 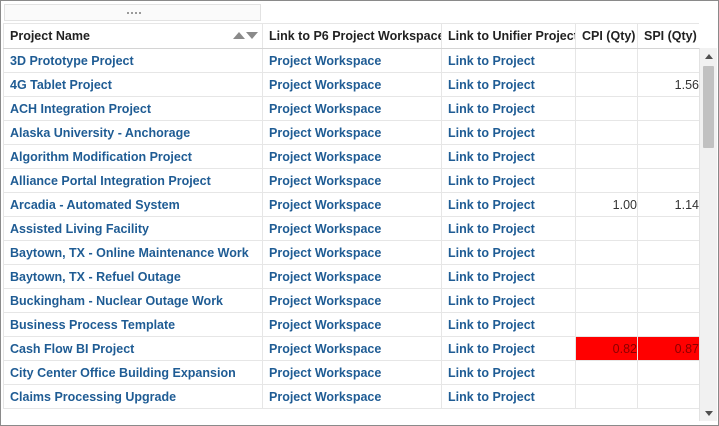 What do you see at coordinates (508, 36) in the screenshot?
I see `column-header-unifier-link: Link to Unifier Project` at bounding box center [508, 36].